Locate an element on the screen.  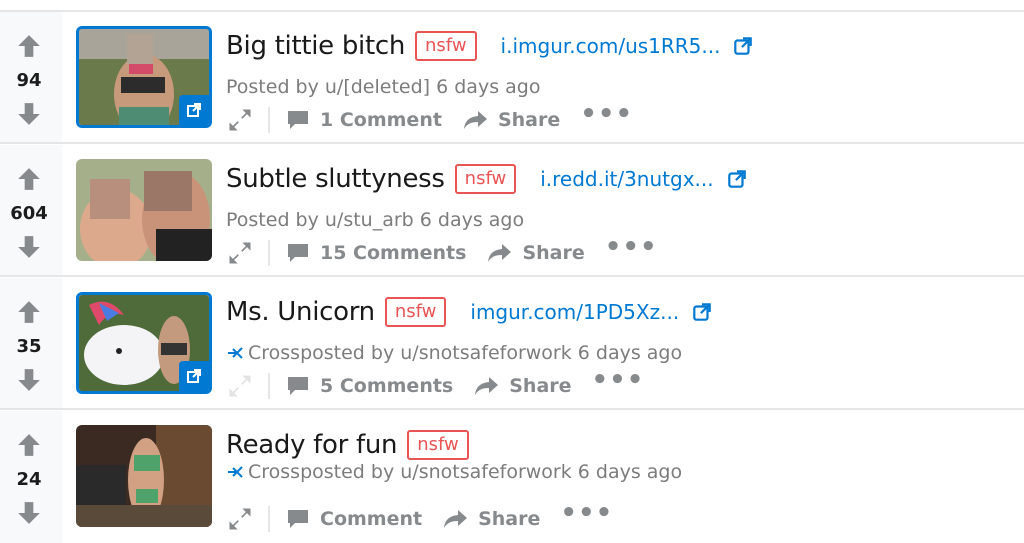
comments-label: 5 Comments is located at coordinates (387, 386).